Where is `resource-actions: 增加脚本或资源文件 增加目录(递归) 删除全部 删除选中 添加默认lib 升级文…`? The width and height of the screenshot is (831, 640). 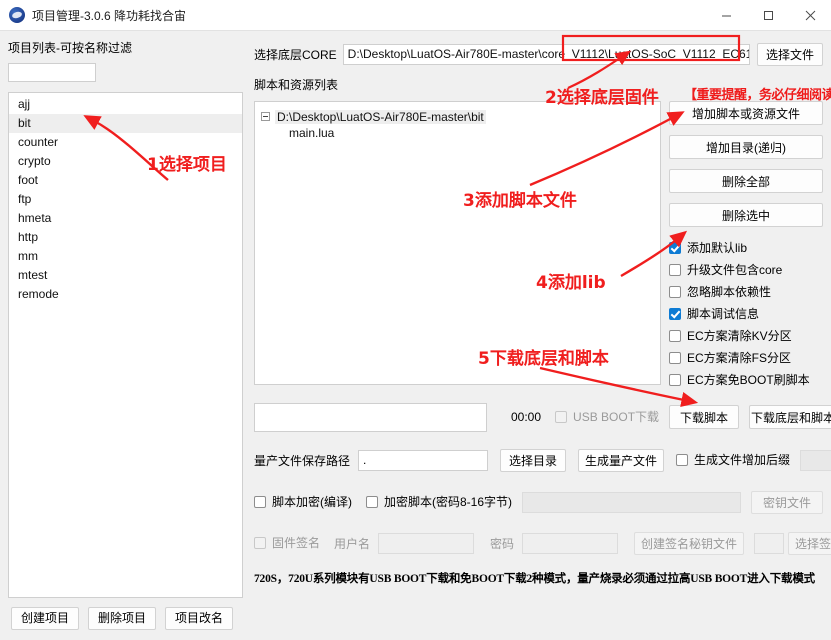 resource-actions: 增加脚本或资源文件 增加目录(递归) 删除全部 删除选中 添加默认lib 升级文… is located at coordinates (746, 246).